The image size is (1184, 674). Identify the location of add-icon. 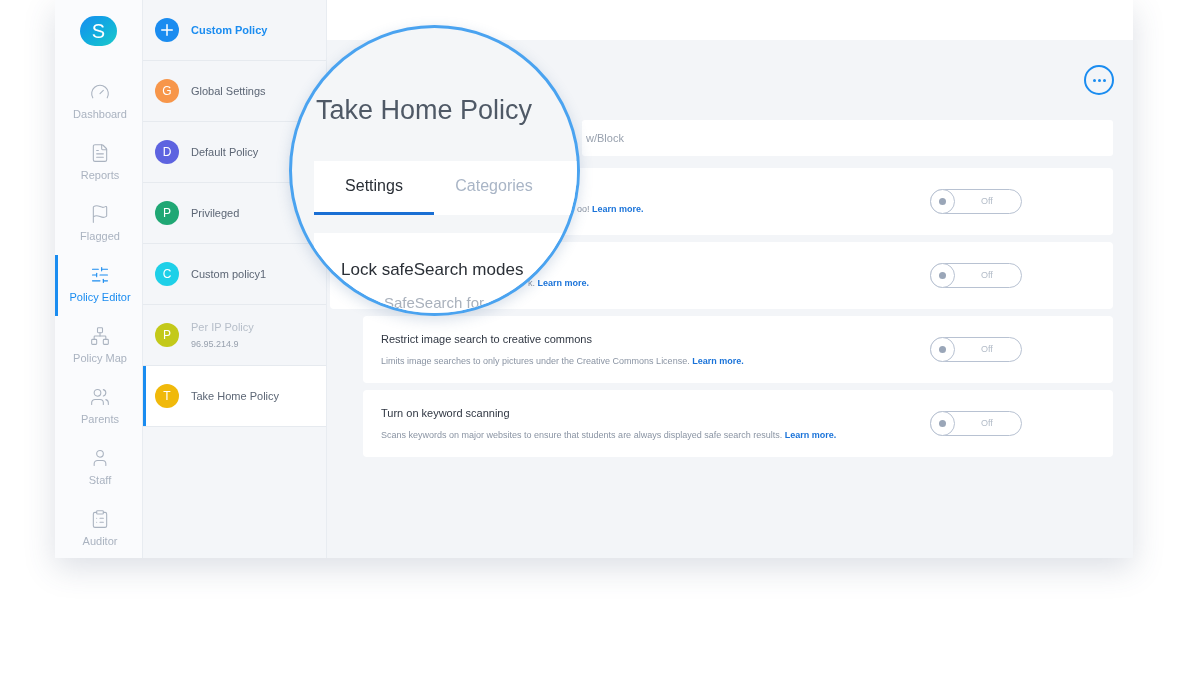
(167, 30).